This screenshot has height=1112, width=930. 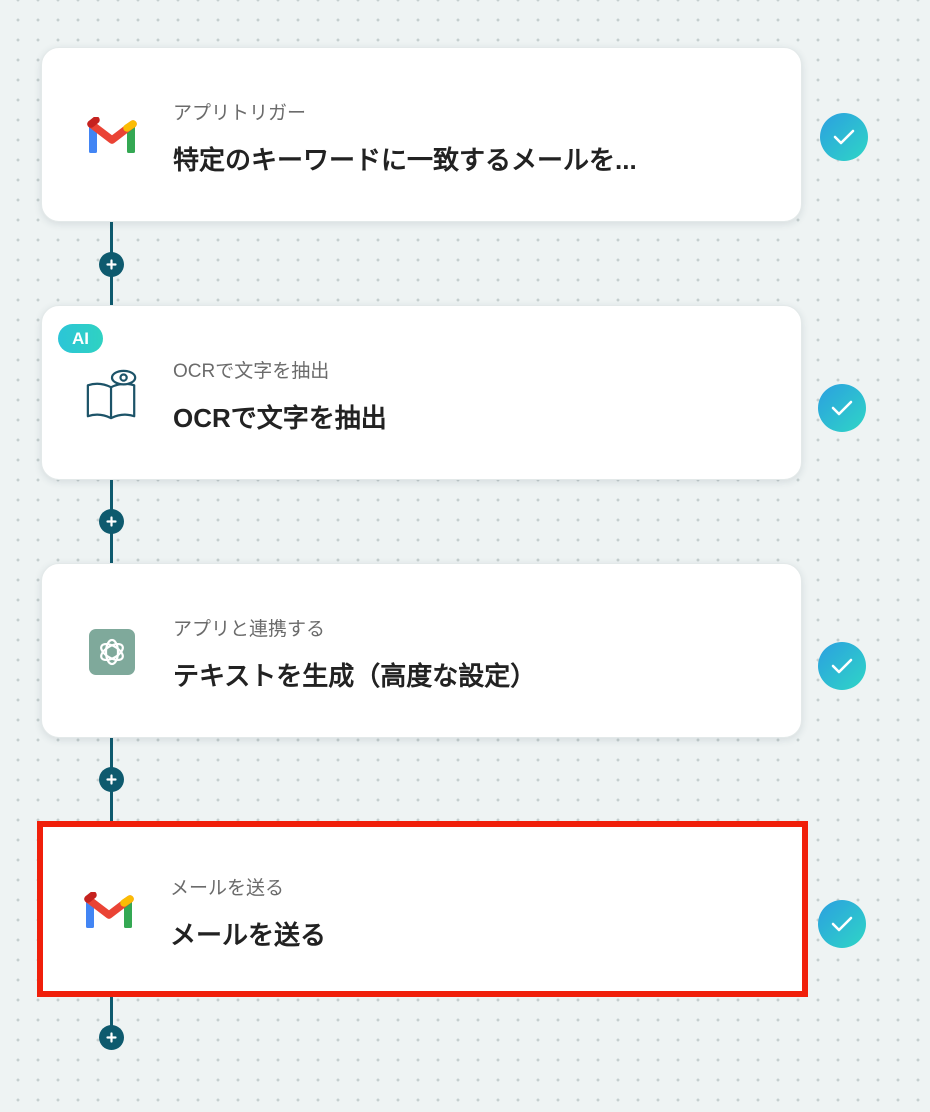 What do you see at coordinates (112, 652) in the screenshot?
I see `chatgpt-icon` at bounding box center [112, 652].